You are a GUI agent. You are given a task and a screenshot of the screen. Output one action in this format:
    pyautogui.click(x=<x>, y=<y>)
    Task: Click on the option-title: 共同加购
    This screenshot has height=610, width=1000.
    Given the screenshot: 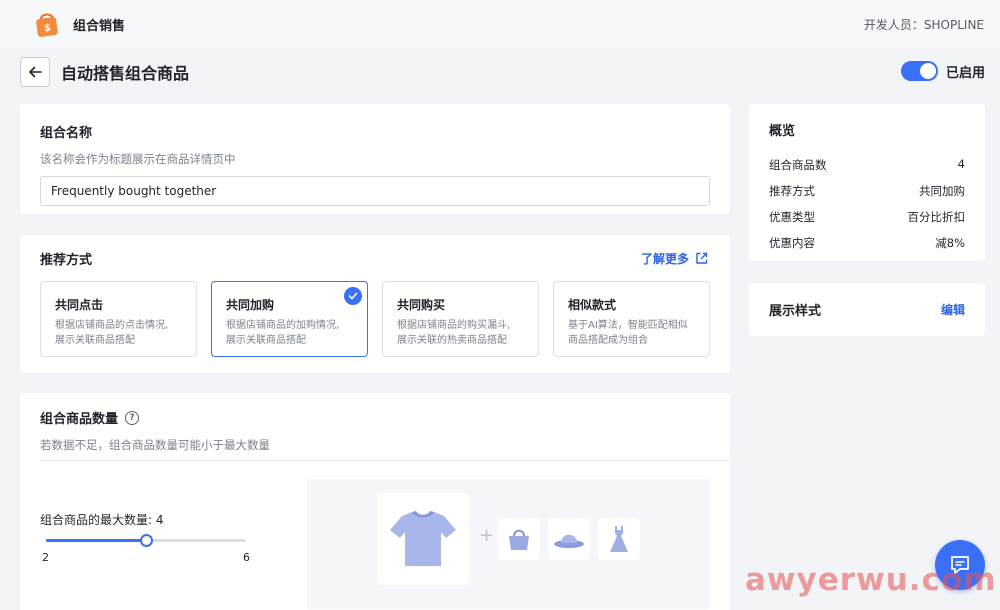 What is the action you would take?
    pyautogui.click(x=250, y=305)
    